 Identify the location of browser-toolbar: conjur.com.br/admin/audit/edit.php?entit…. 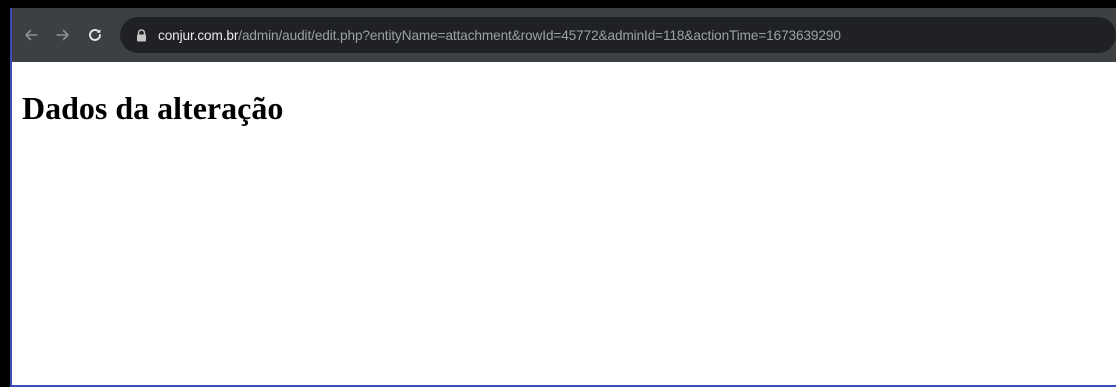
(564, 35).